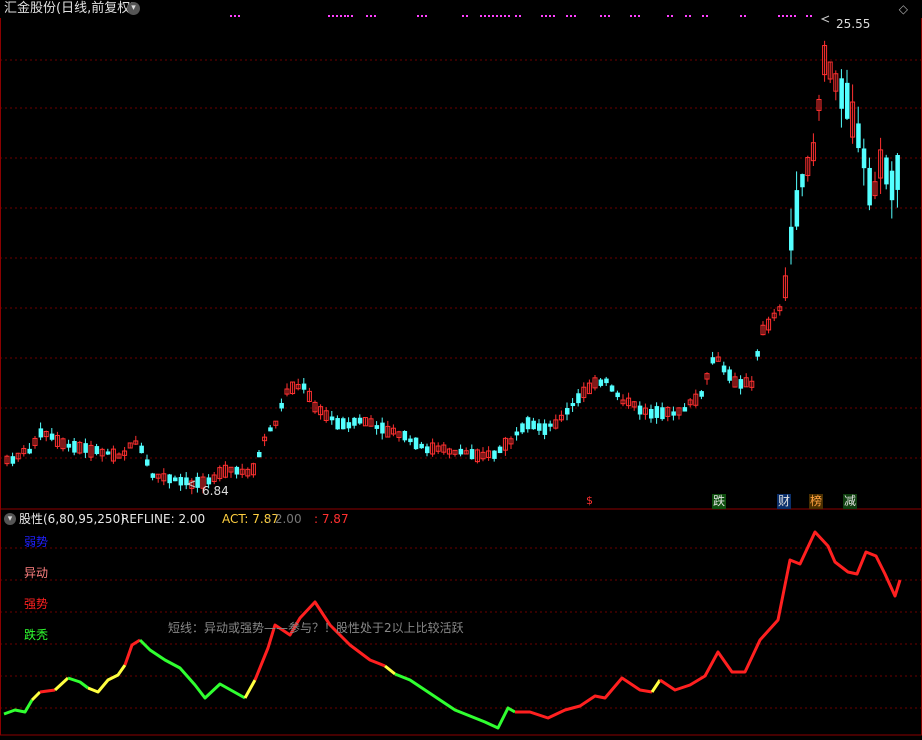  I want to click on event-tag-finance: 财, so click(784, 501).